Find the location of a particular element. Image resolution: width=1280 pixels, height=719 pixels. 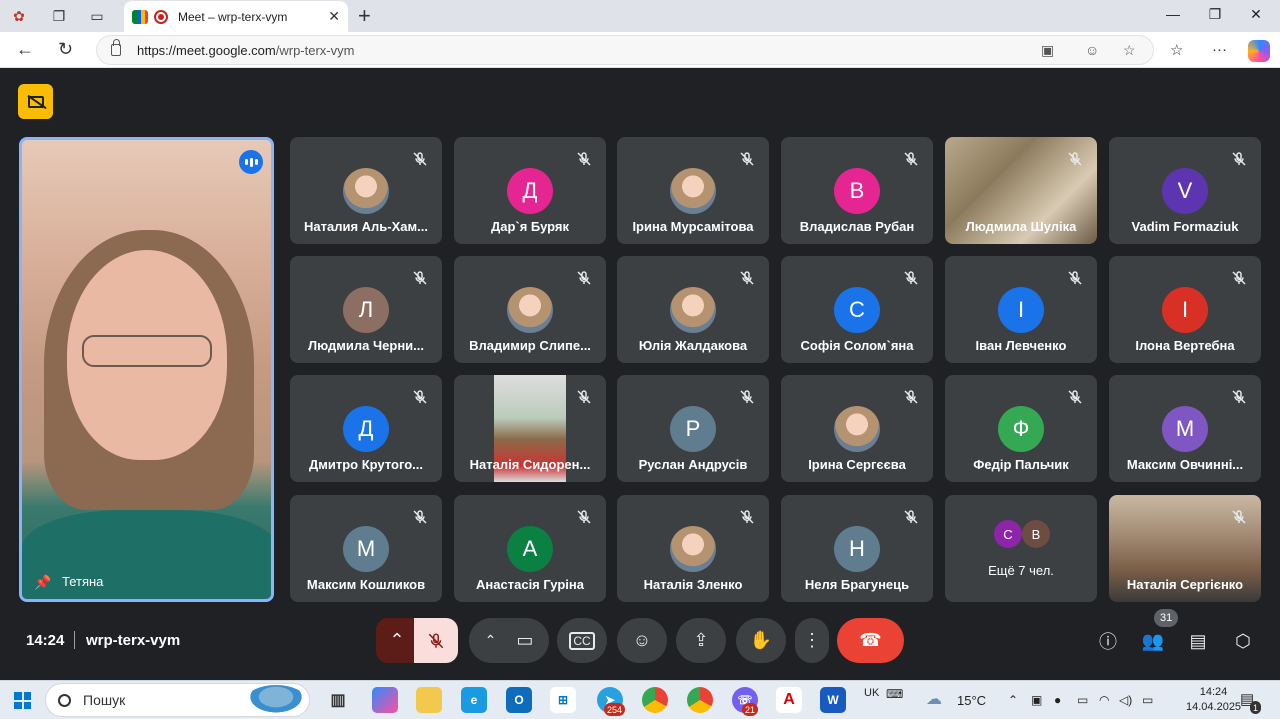

chat-icon: ▤ is located at coordinates (1198, 640).